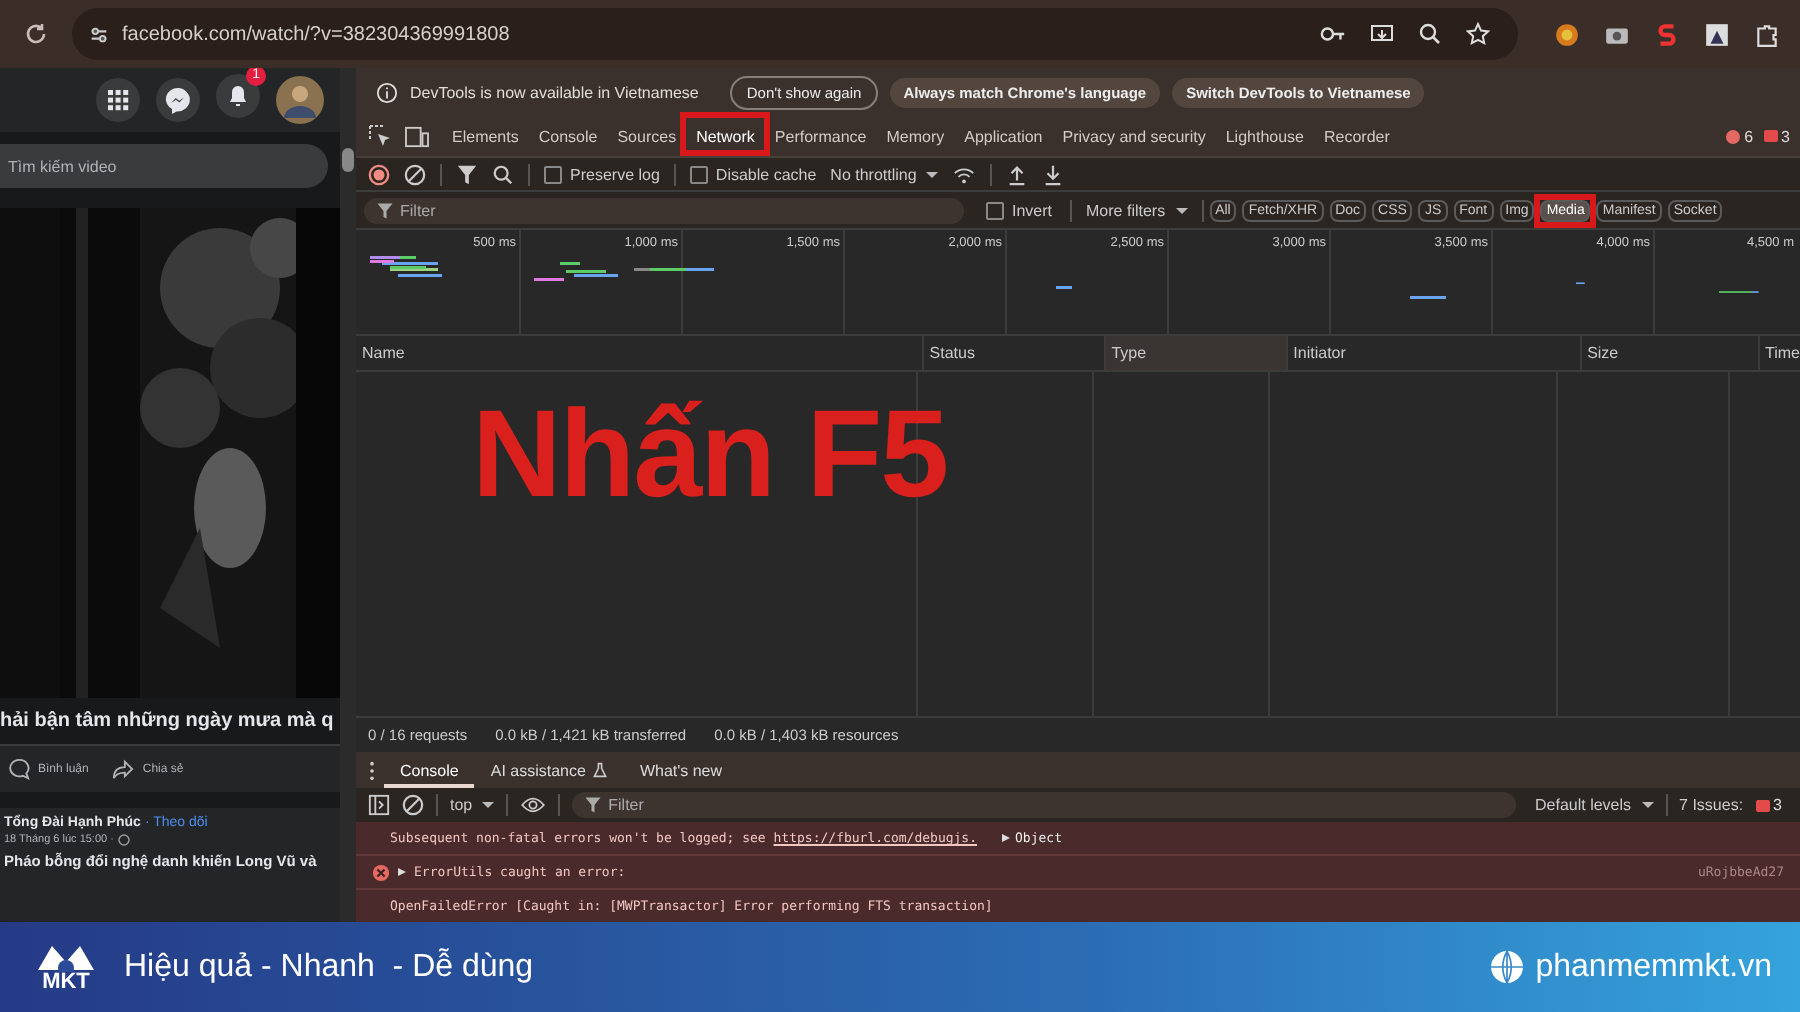  What do you see at coordinates (316, 34) in the screenshot?
I see `url-text: facebook.com/watch/?v=382304369991808` at bounding box center [316, 34].